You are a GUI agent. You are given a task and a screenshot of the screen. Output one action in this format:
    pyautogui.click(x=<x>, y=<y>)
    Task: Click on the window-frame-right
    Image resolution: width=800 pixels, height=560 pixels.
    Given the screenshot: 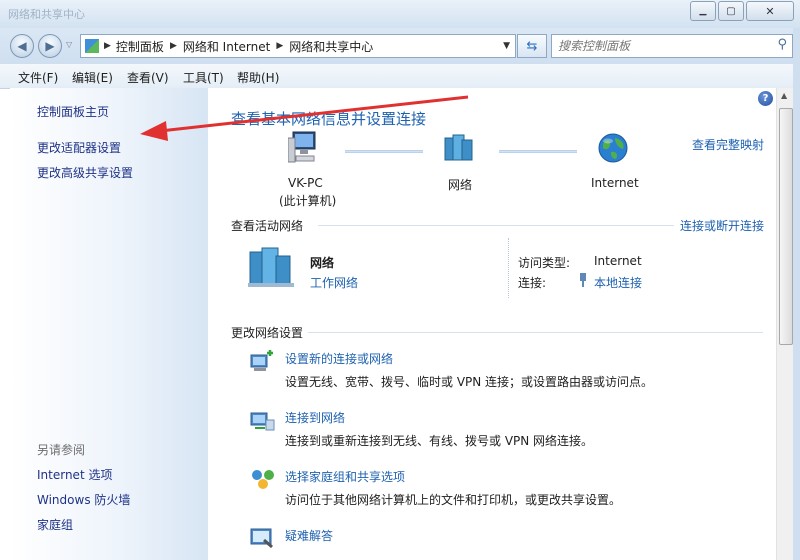 What is the action you would take?
    pyautogui.click(x=796, y=294)
    